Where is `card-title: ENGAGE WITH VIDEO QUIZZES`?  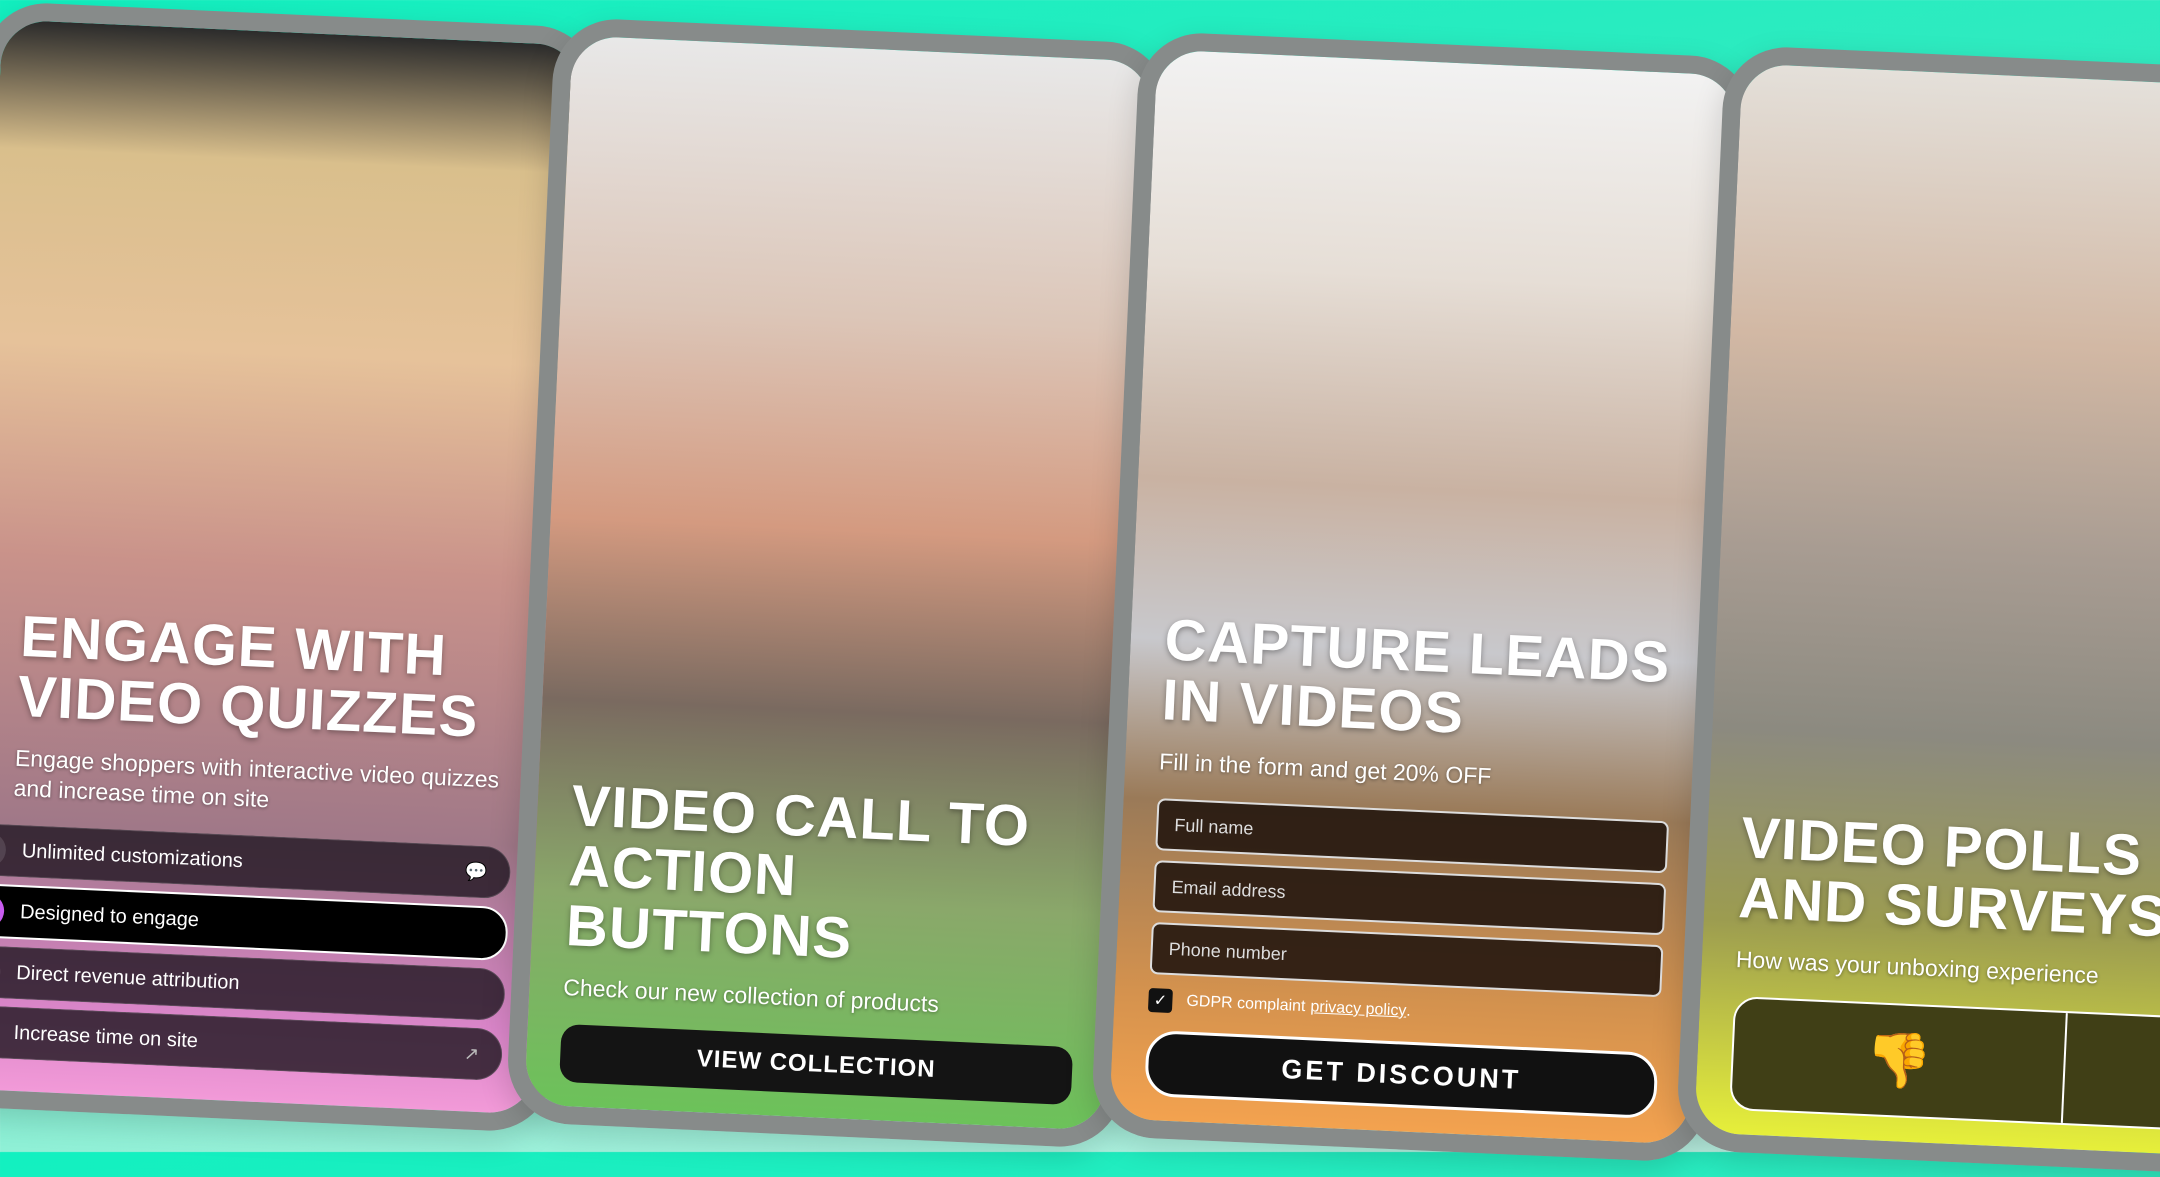
card-title: ENGAGE WITH VIDEO QUIZZES is located at coordinates (268, 677).